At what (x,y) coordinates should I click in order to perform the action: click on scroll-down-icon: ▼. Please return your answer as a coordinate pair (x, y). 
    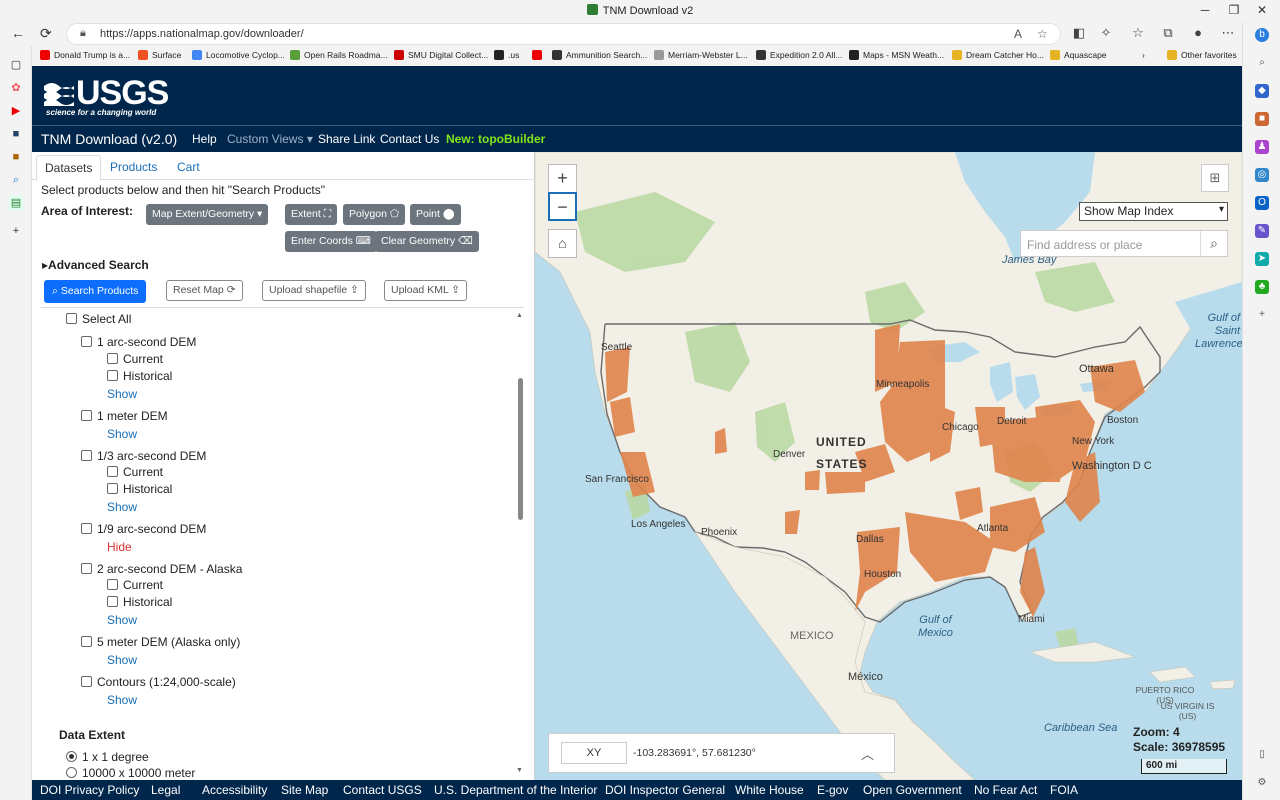
    Looking at the image, I should click on (519, 770).